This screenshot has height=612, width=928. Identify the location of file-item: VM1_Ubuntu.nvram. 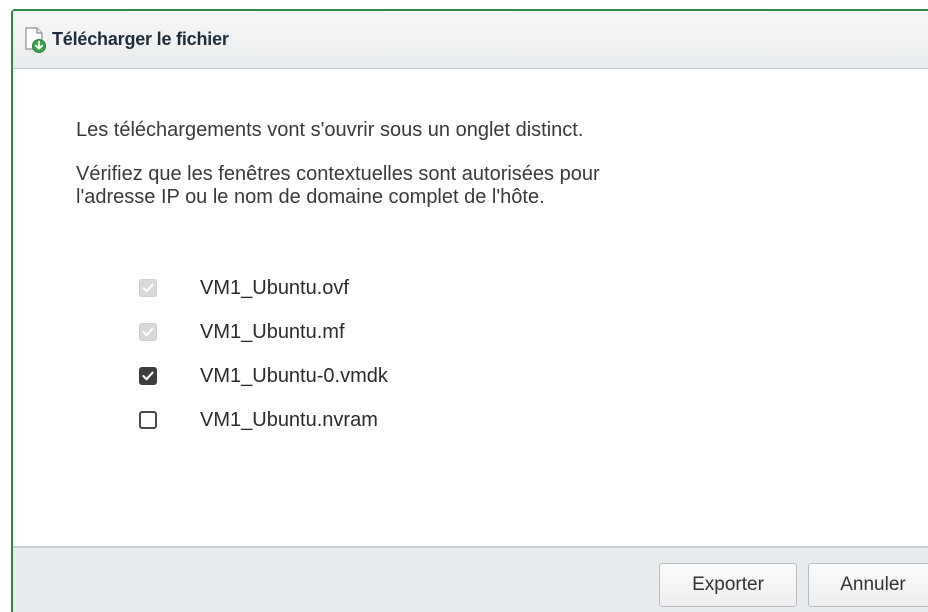
(263, 420).